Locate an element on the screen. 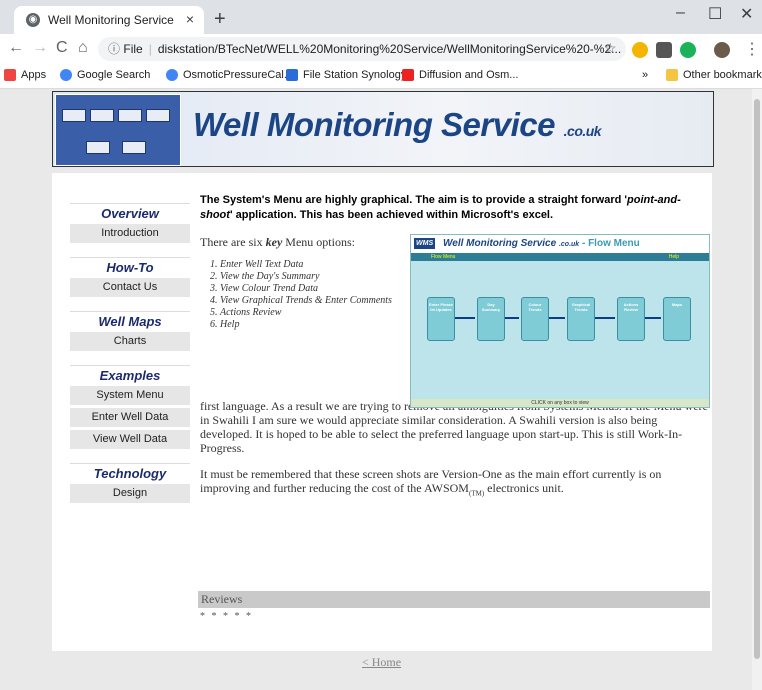  menu-option: Actions Review is located at coordinates (315, 313).